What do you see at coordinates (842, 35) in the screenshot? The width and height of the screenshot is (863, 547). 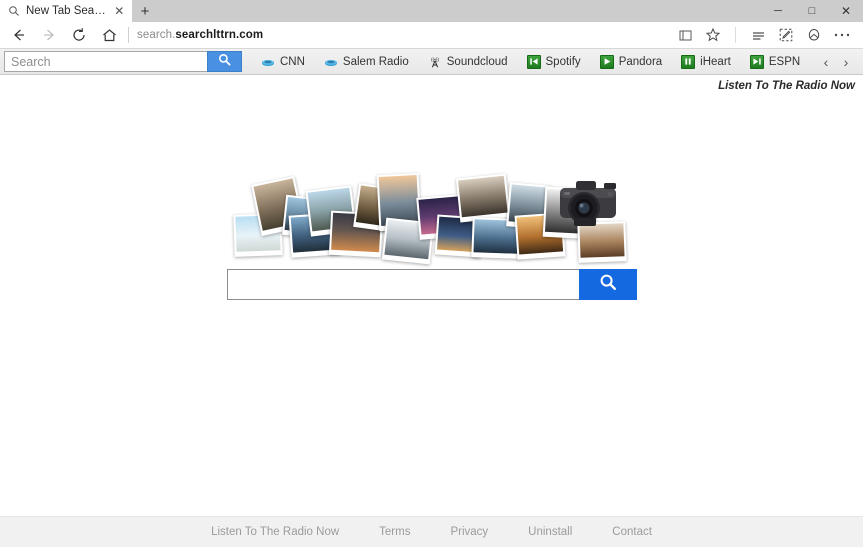 I see `more-icon` at bounding box center [842, 35].